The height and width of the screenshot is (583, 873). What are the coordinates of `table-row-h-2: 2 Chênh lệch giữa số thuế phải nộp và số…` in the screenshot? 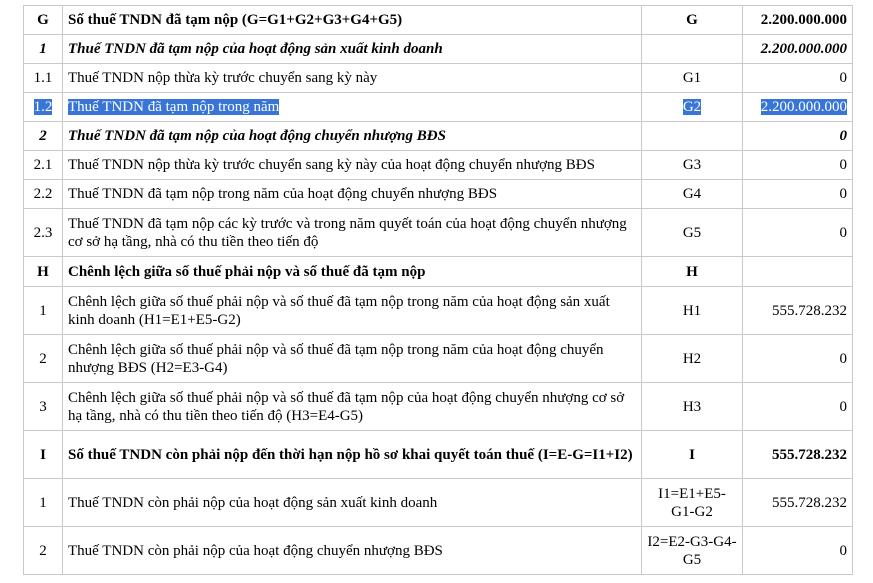 It's located at (438, 358).